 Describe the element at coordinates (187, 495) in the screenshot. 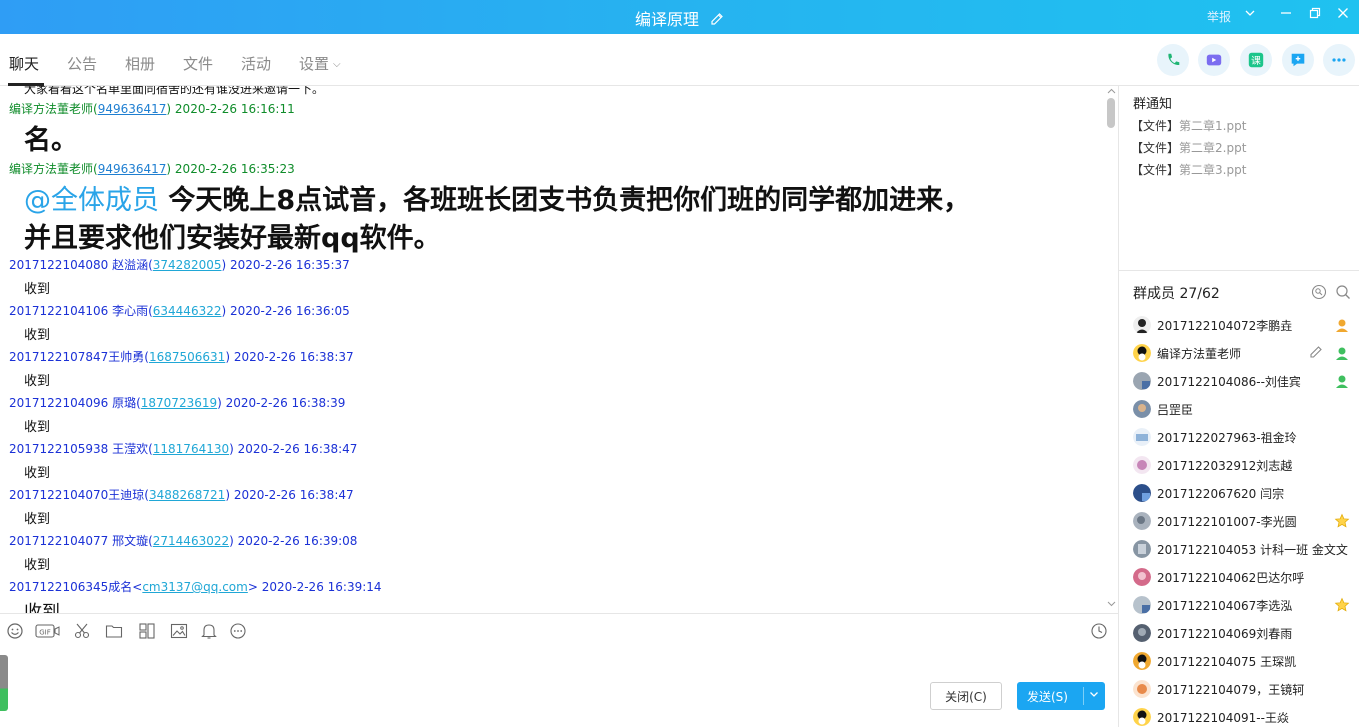

I see `sender-qq: 3488268721` at that location.